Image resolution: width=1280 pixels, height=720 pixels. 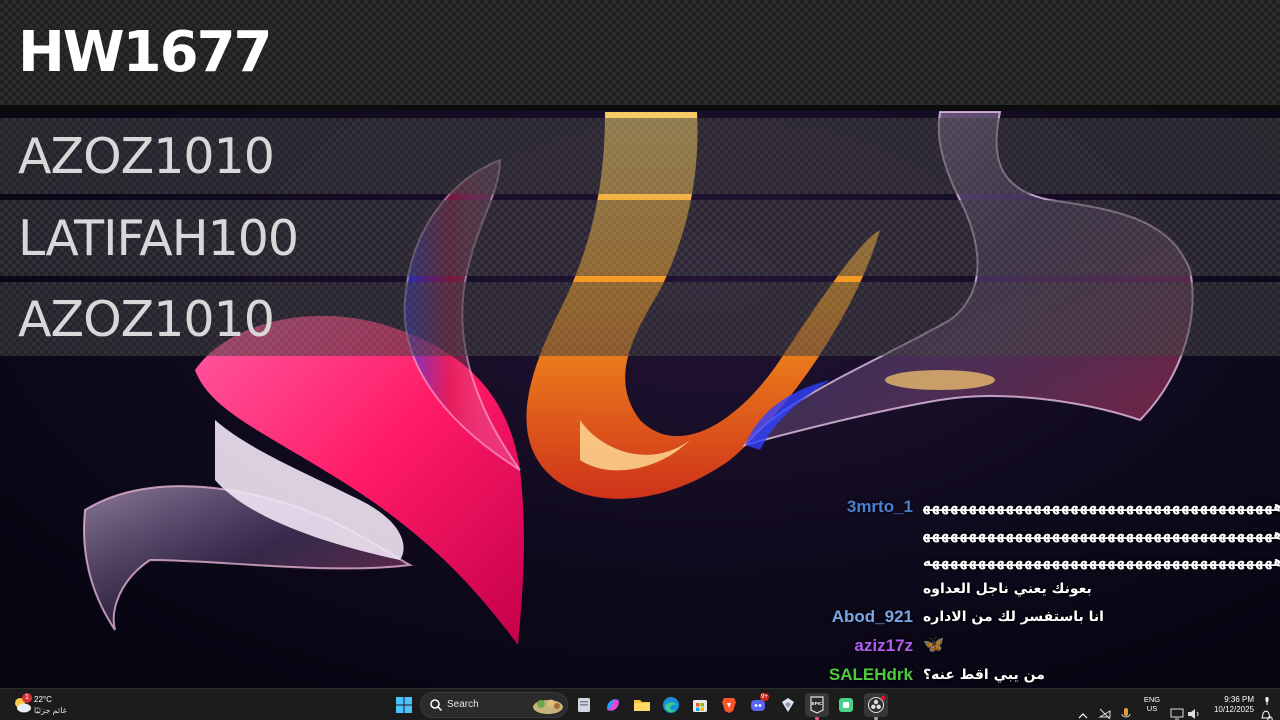 I want to click on file-icon, so click(x=584, y=705).